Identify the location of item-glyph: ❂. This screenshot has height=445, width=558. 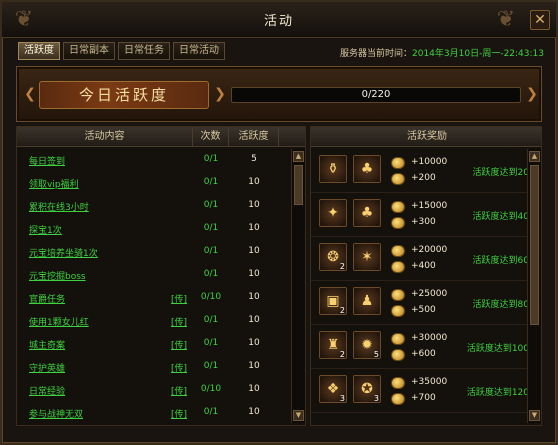
(333, 257).